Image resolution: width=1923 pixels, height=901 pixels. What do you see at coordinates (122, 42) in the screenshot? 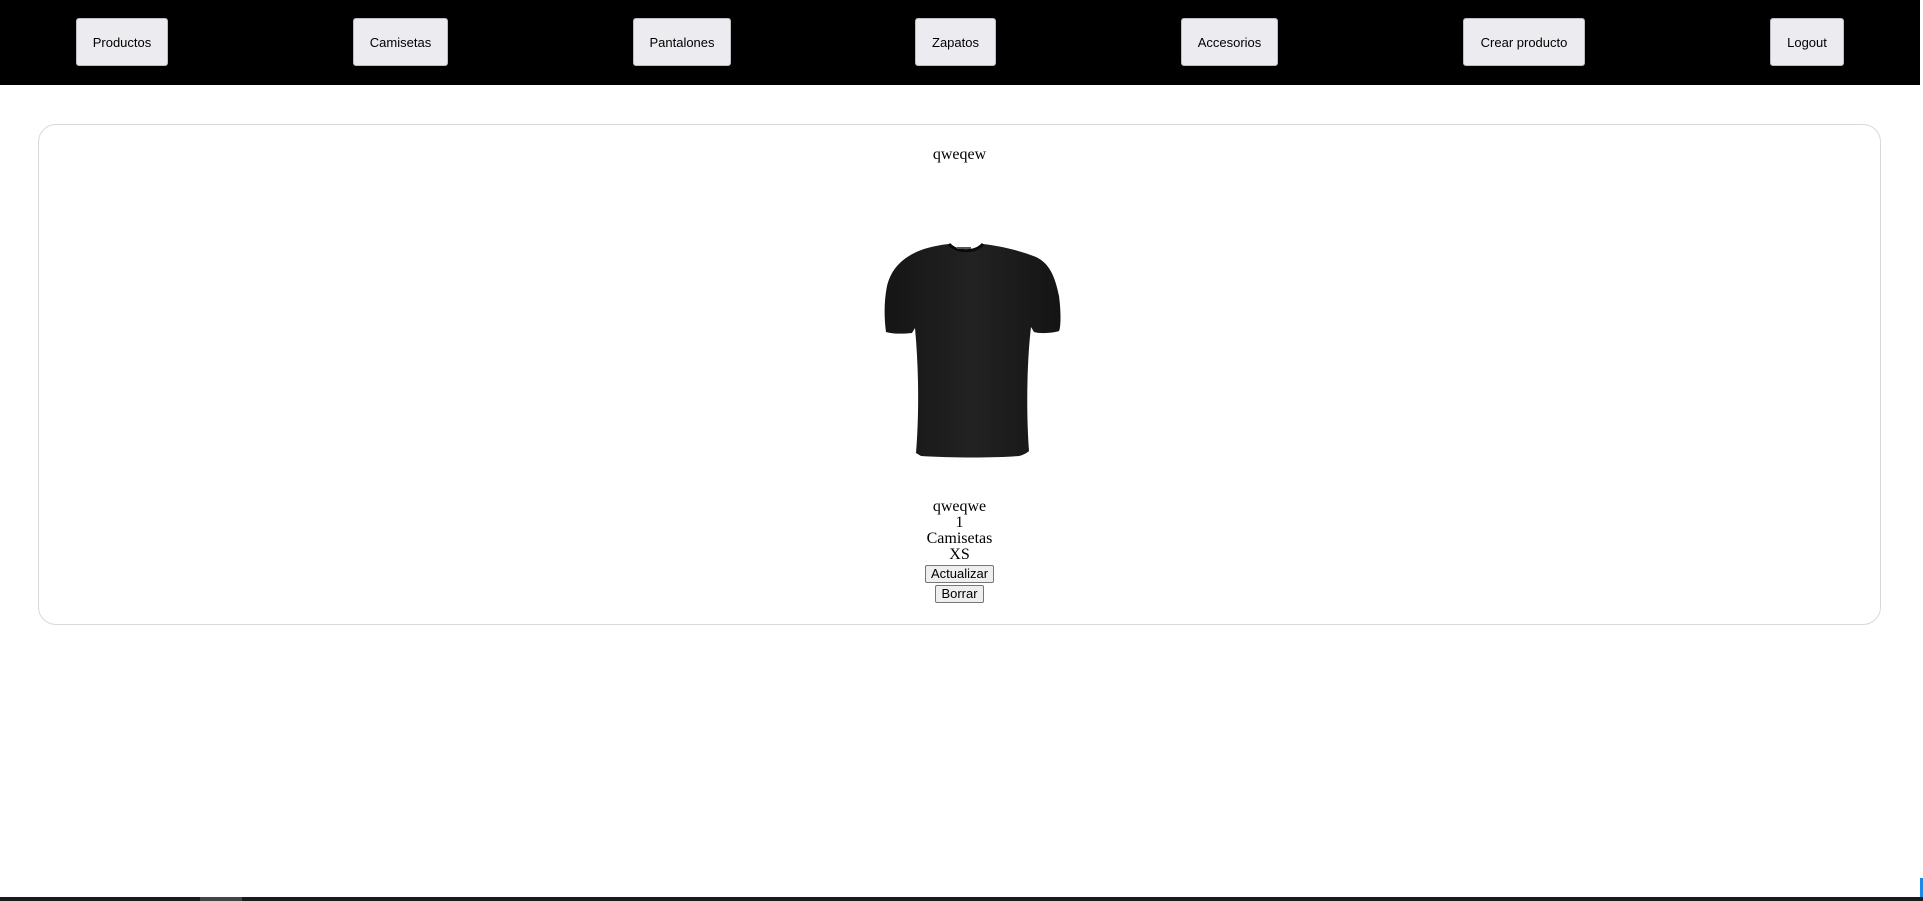
I see `nav-productos-button: Productos` at bounding box center [122, 42].